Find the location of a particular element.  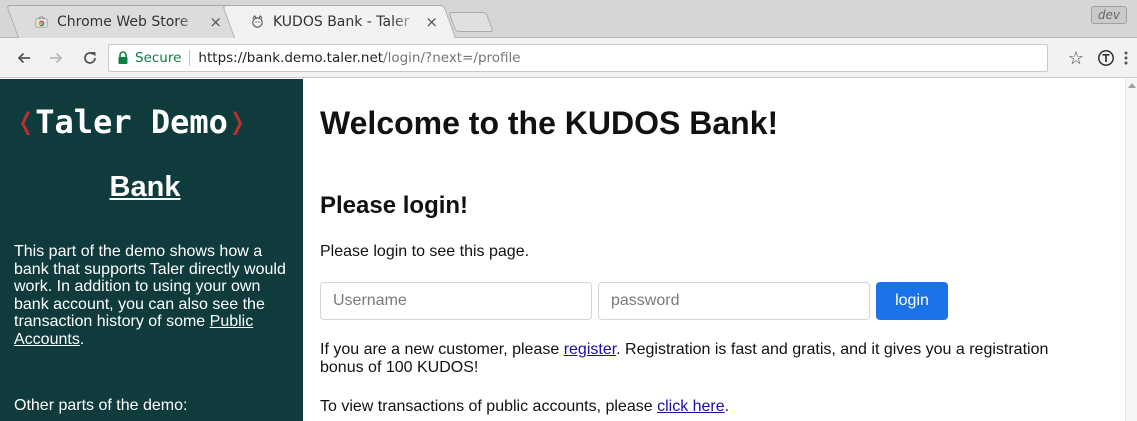

brand-close-bracket: ❭ is located at coordinates (237, 122).